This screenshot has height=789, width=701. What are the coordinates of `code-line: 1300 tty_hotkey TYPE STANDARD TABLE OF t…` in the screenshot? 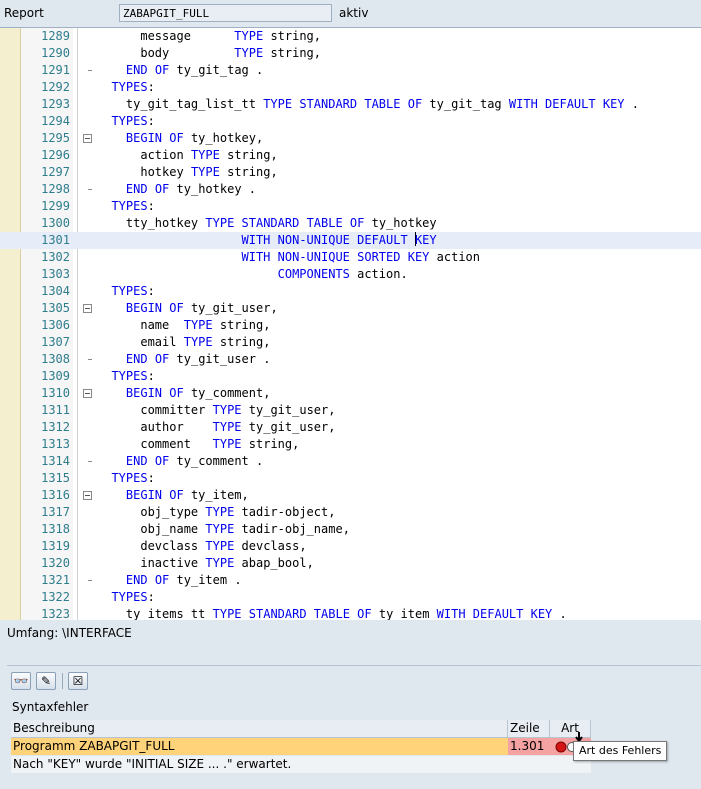 It's located at (350, 223).